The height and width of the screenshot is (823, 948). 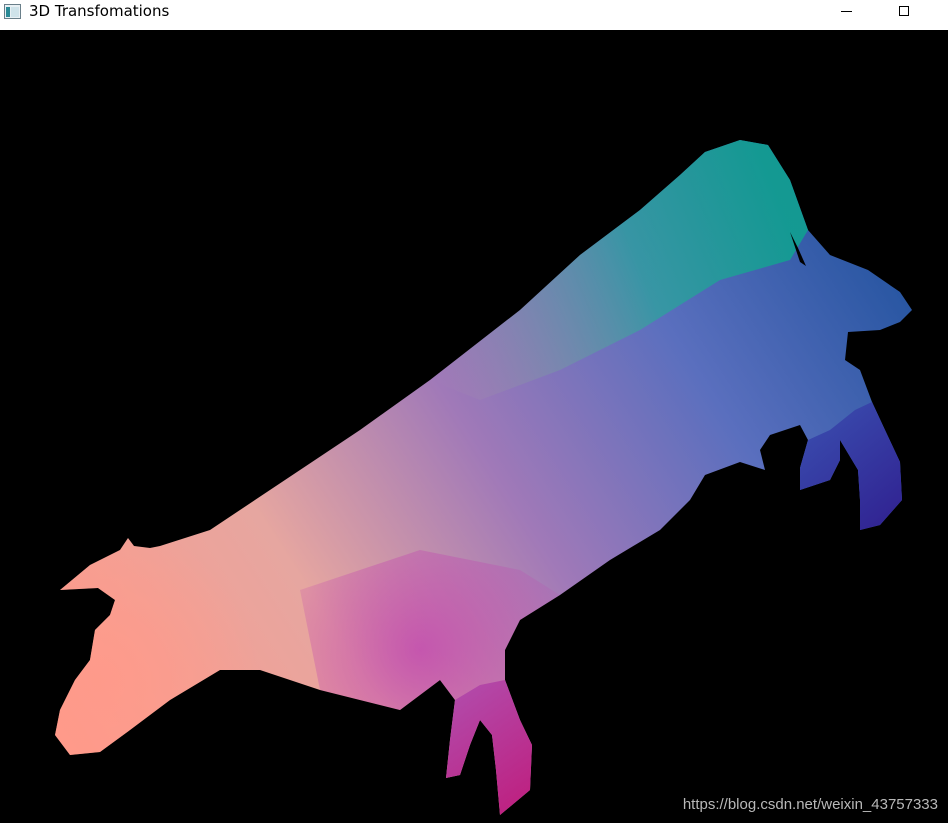 I want to click on minimize-icon, so click(x=846, y=11).